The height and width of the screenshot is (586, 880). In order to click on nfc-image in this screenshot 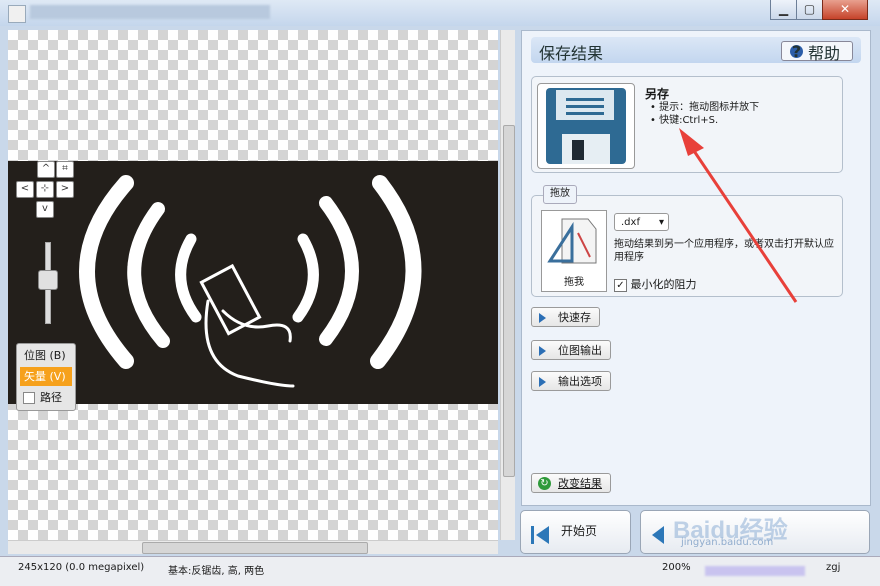, I will do `click(250, 281)`.